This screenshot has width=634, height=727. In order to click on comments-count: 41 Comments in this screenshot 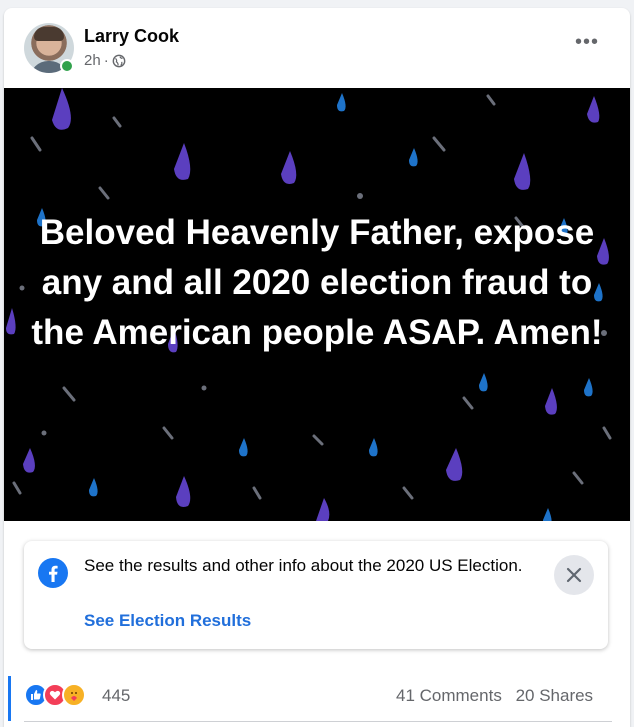, I will do `click(449, 695)`.